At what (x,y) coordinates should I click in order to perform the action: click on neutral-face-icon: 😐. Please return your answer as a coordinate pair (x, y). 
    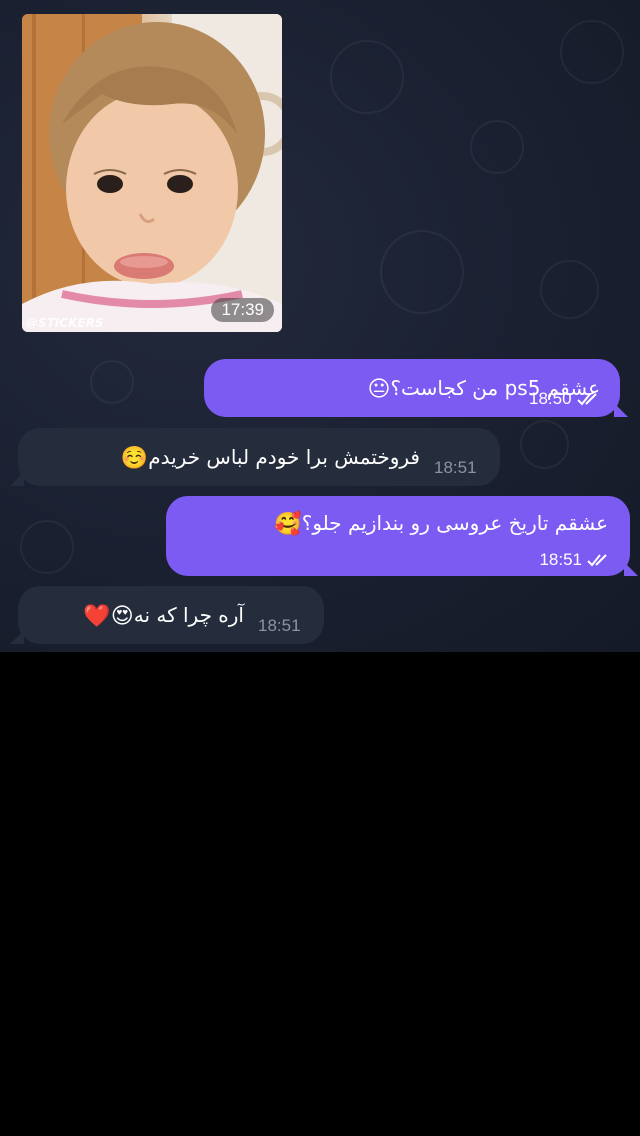
    Looking at the image, I should click on (379, 389).